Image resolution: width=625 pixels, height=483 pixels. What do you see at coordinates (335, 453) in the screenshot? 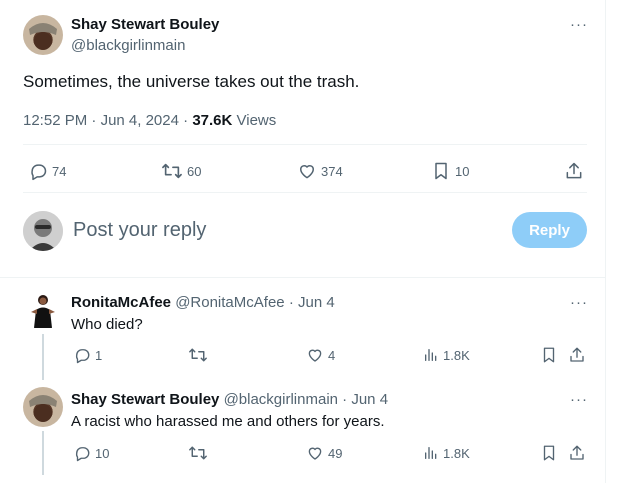
I see `like-count: 49` at bounding box center [335, 453].